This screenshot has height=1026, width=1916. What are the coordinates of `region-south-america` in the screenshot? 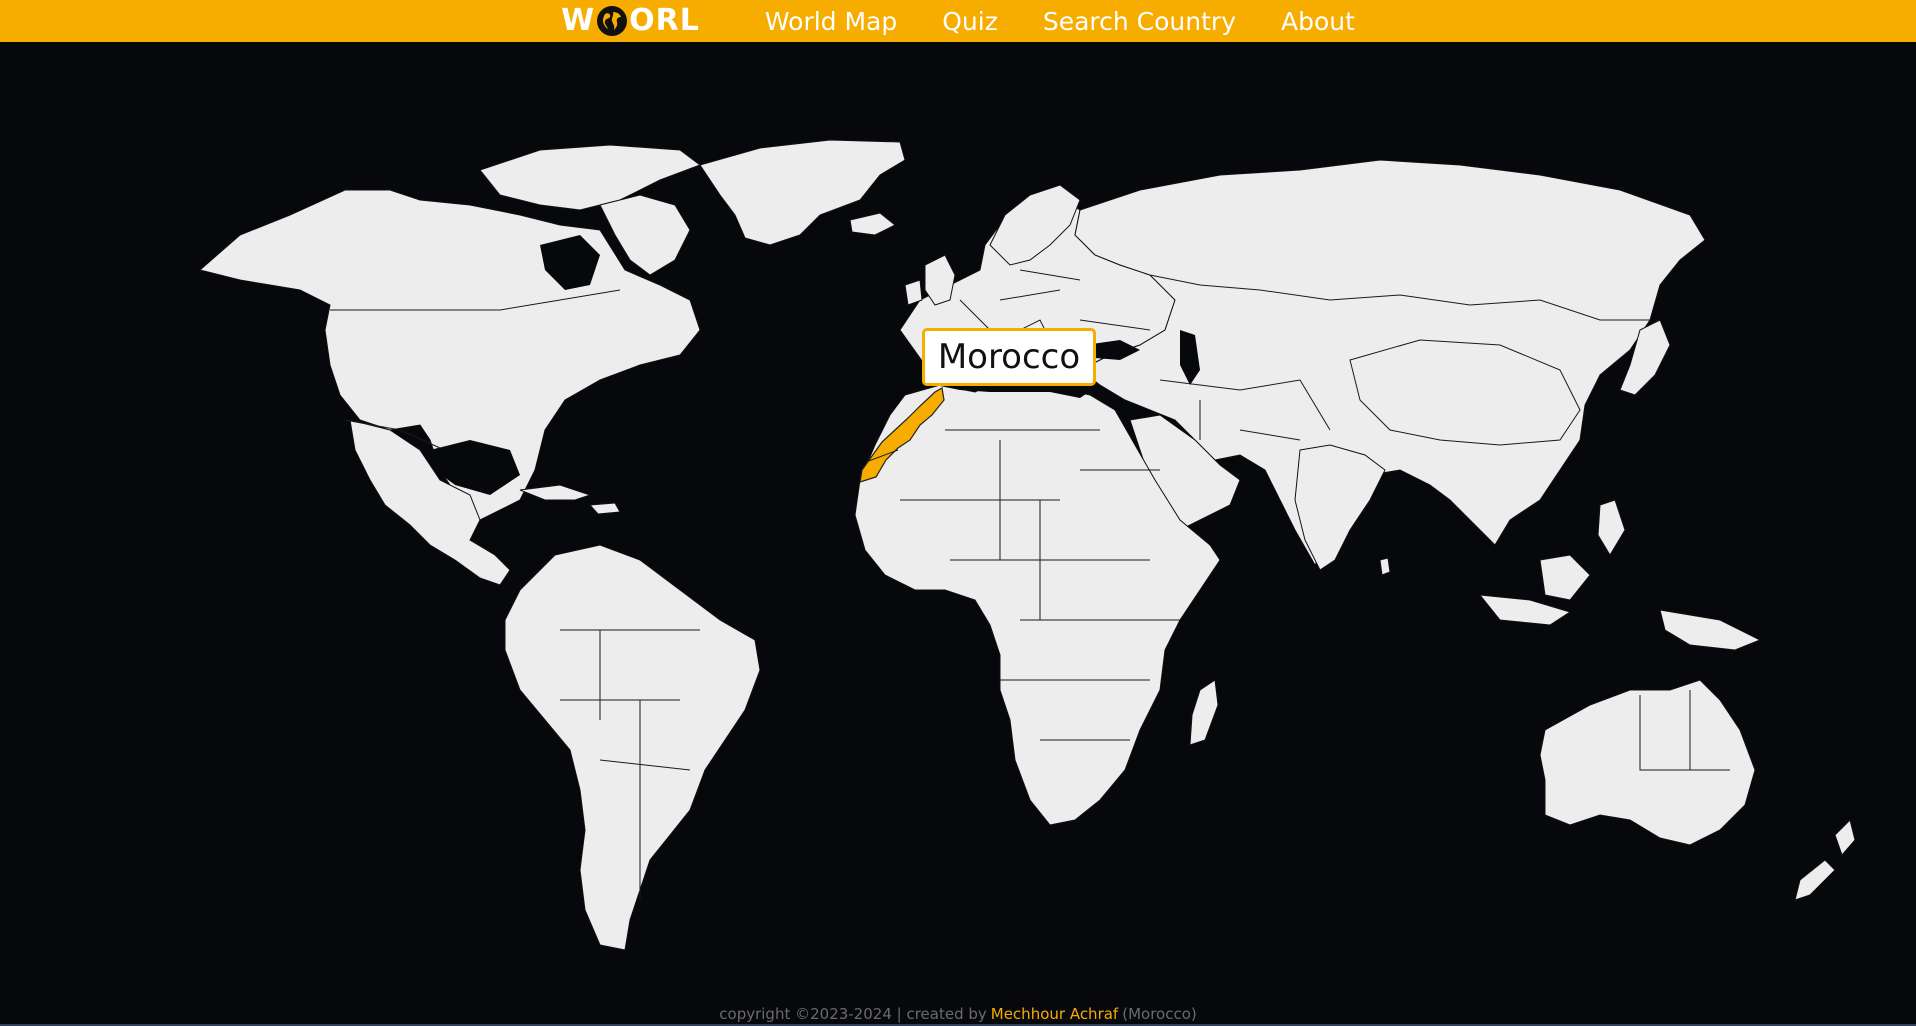 It's located at (632, 747).